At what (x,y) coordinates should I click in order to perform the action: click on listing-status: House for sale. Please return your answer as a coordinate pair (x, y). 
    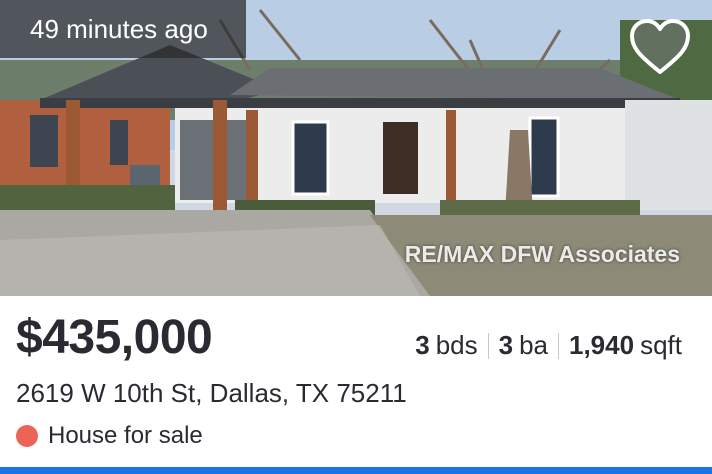
    Looking at the image, I should click on (109, 436).